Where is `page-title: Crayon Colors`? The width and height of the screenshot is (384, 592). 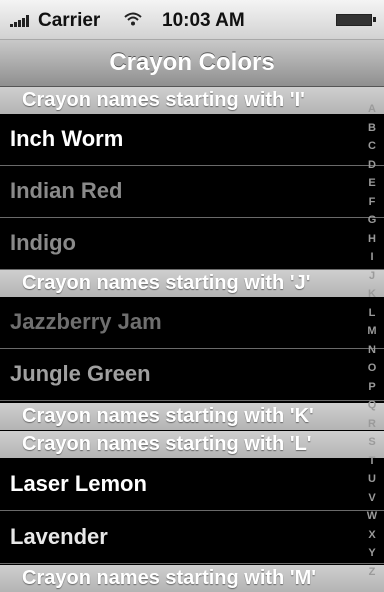
page-title: Crayon Colors is located at coordinates (192, 62).